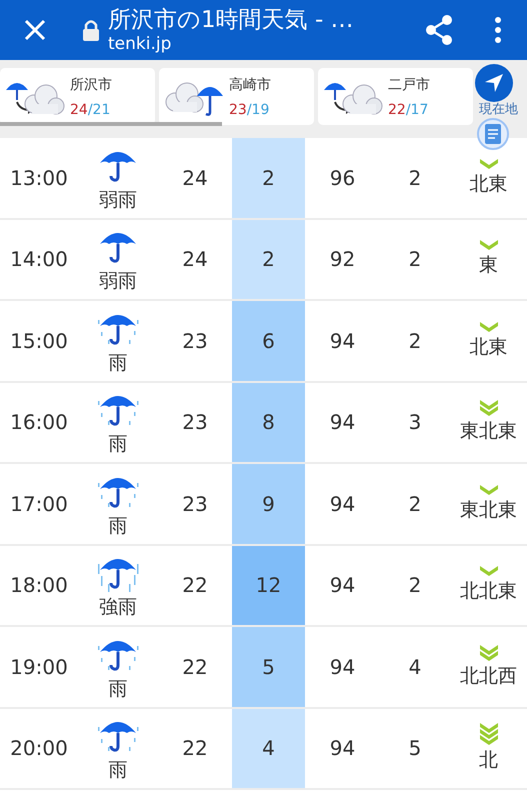 The image size is (527, 800). I want to click on city-card: 二戸市 22/17, so click(395, 96).